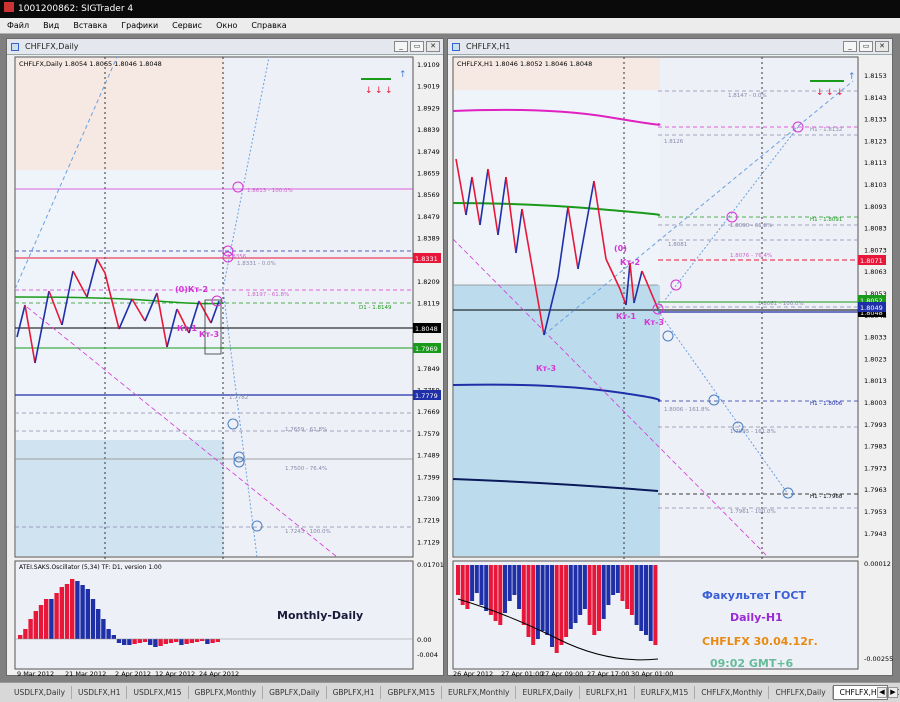 This screenshot has width=900, height=702. Describe the element at coordinates (411, 692) in the screenshot. I see `chart-tab: GBPLFX,M15` at that location.